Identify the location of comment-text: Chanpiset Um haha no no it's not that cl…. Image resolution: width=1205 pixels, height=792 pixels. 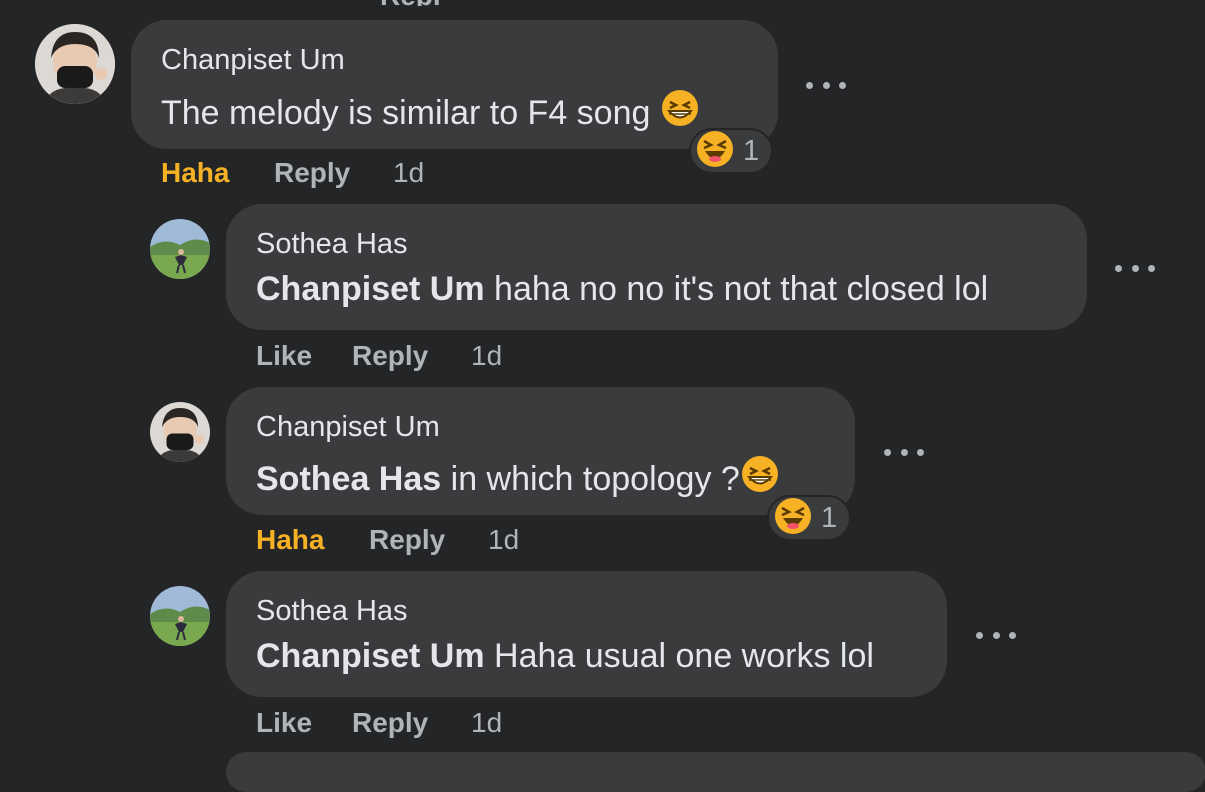
(622, 289).